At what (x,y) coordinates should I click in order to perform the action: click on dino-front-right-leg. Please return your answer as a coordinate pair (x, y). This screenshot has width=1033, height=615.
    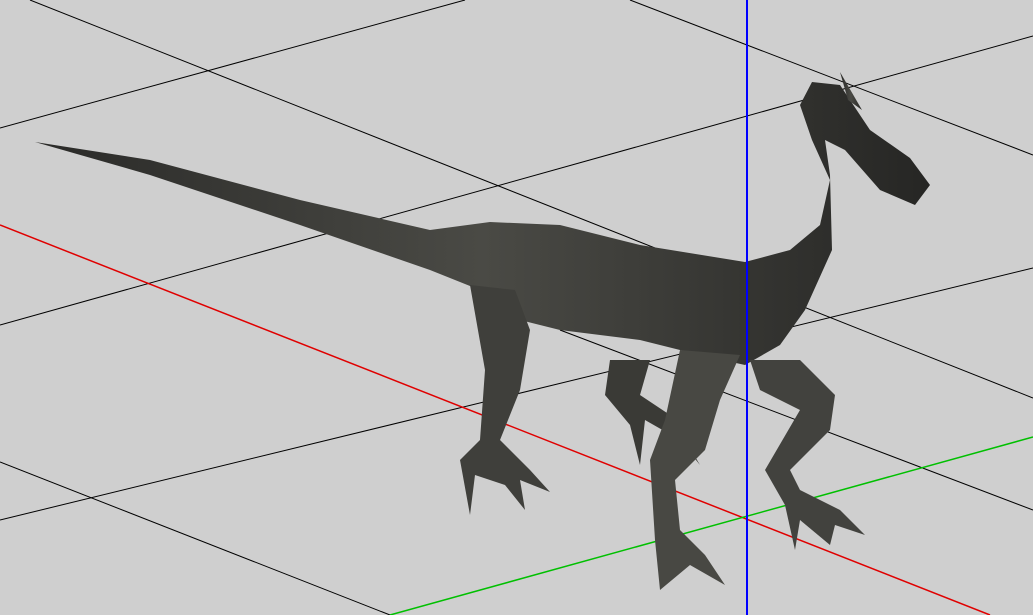
    Looking at the image, I should click on (807, 455).